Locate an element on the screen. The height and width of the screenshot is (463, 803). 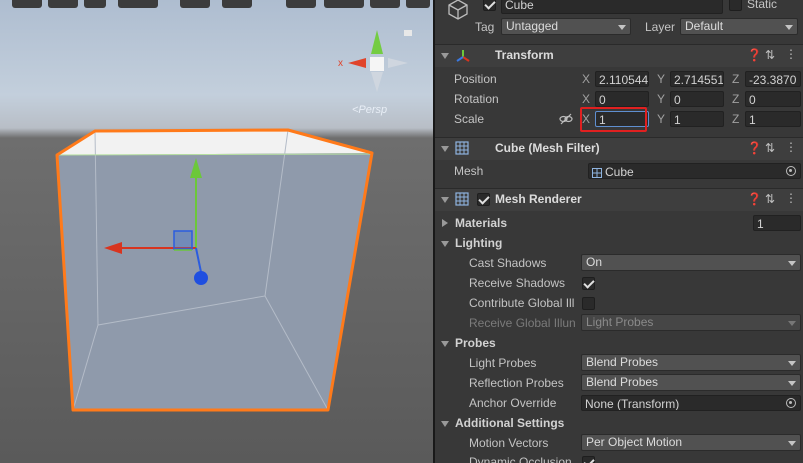
orient-gizmo-y is located at coordinates (377, 42).